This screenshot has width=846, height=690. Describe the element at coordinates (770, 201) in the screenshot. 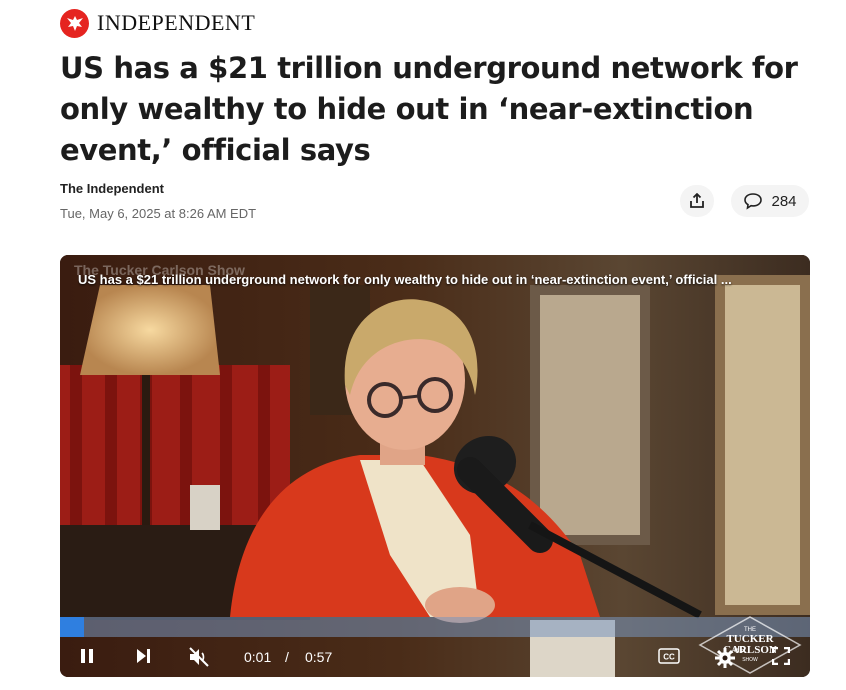

I see `comments-button: 284` at that location.